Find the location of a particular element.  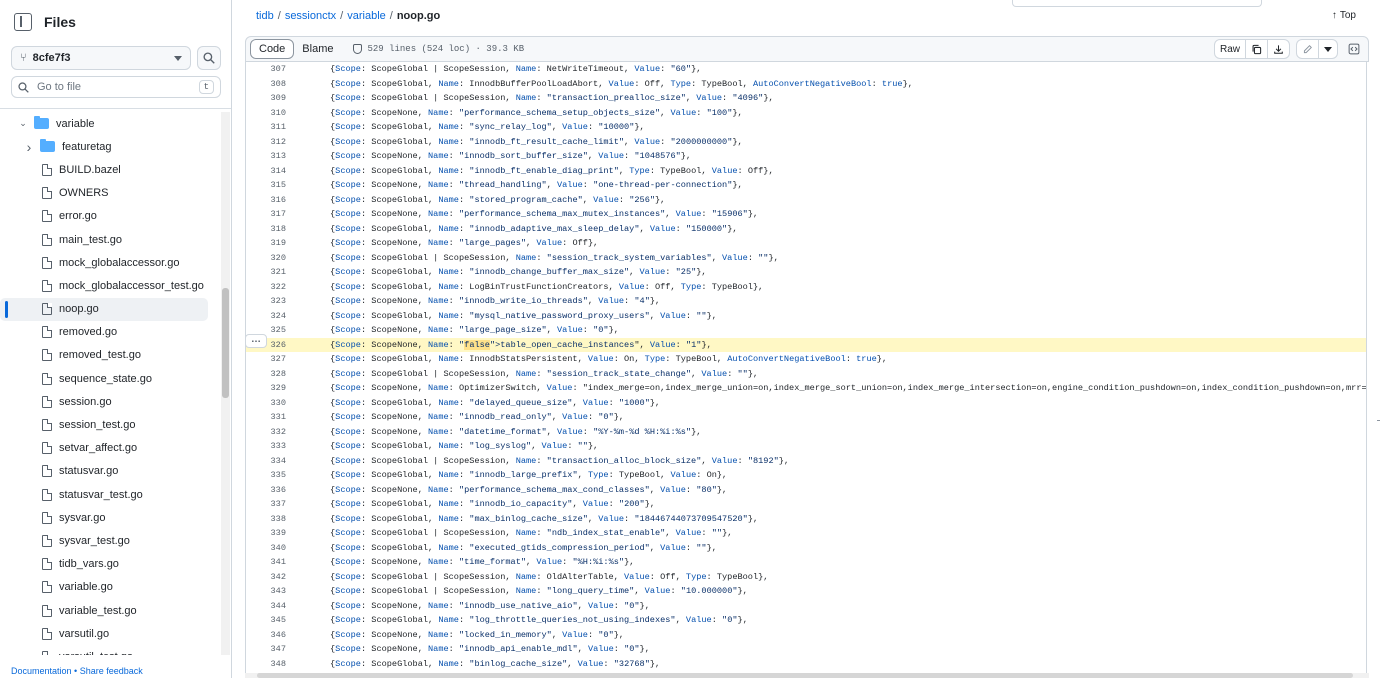

chevron-down-icon: ⌄ is located at coordinates (23, 123).